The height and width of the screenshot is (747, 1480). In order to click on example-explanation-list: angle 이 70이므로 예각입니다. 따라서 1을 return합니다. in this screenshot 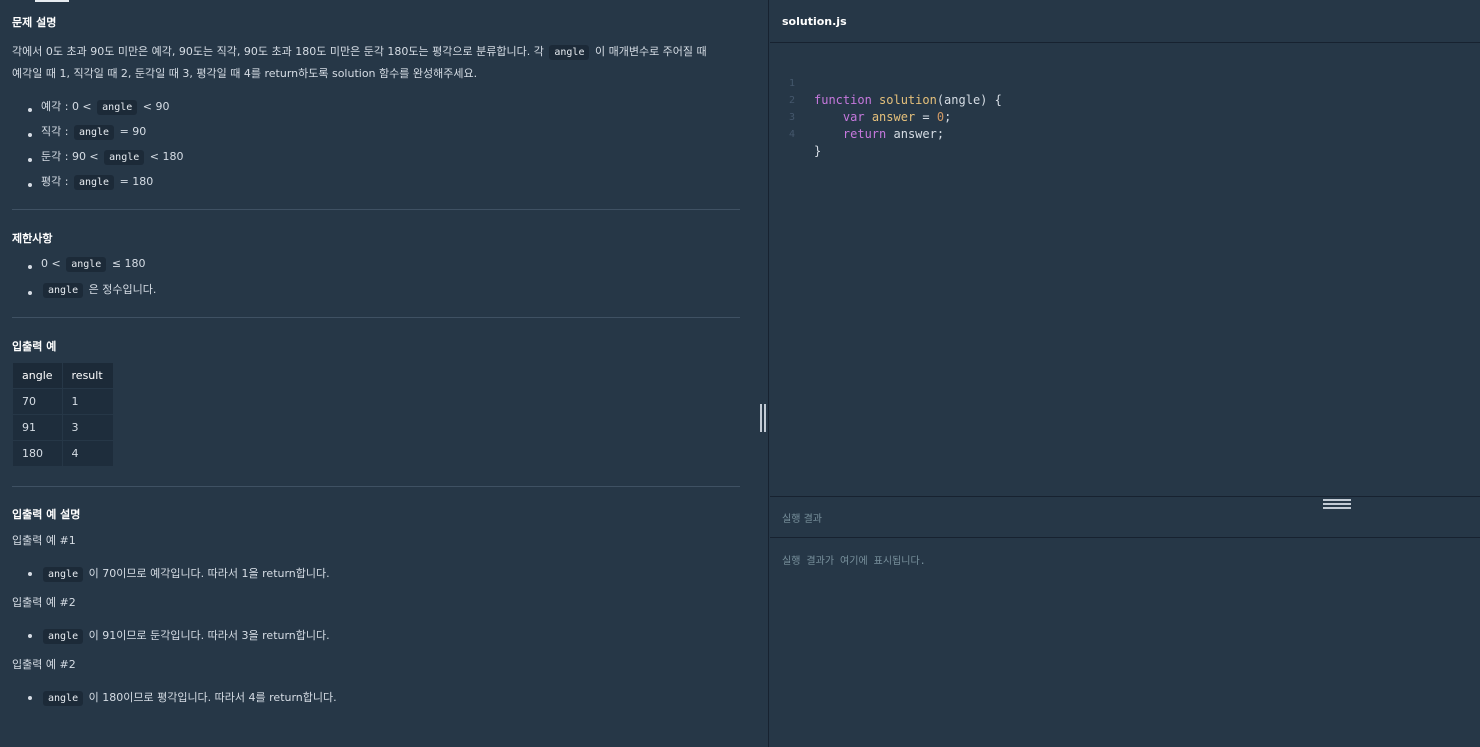, I will do `click(171, 574)`.